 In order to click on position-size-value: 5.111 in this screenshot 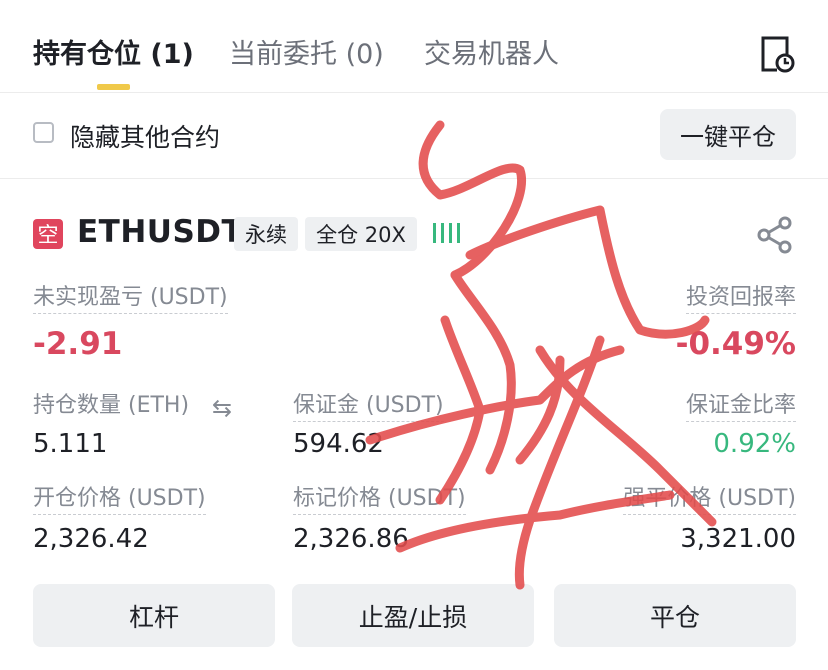, I will do `click(70, 444)`.